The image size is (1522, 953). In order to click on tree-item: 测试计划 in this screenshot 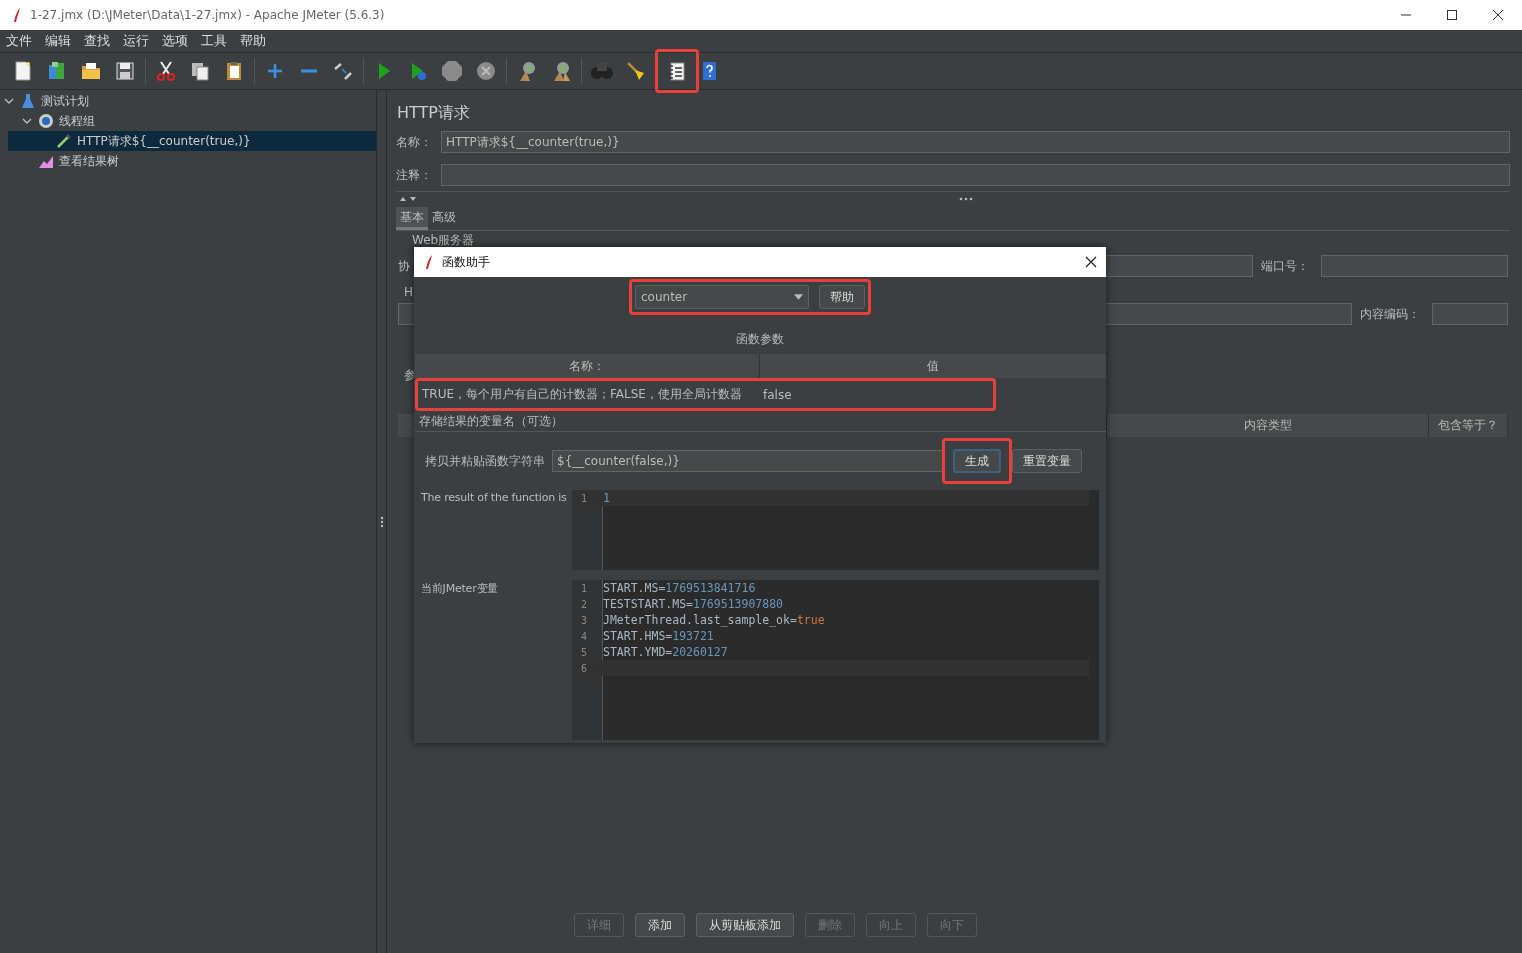, I will do `click(188, 101)`.